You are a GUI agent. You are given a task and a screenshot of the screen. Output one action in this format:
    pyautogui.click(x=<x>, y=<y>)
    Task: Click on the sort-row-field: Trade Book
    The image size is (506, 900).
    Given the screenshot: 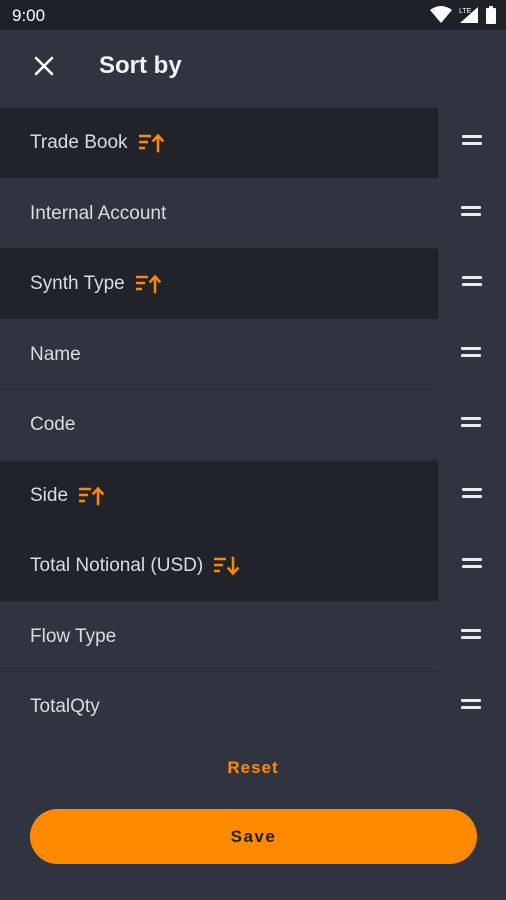 What is the action you would take?
    pyautogui.click(x=218, y=143)
    